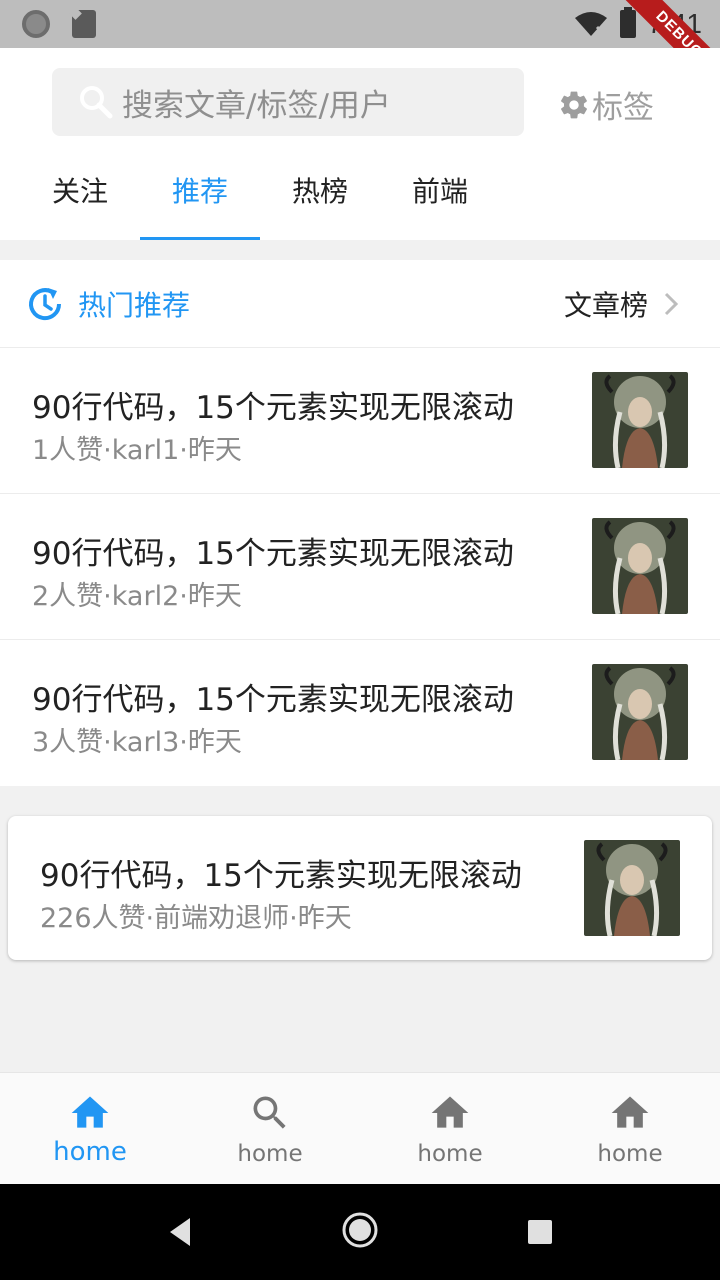  What do you see at coordinates (360, 24) in the screenshot?
I see `status-bar: 7:41 DEBUG` at bounding box center [360, 24].